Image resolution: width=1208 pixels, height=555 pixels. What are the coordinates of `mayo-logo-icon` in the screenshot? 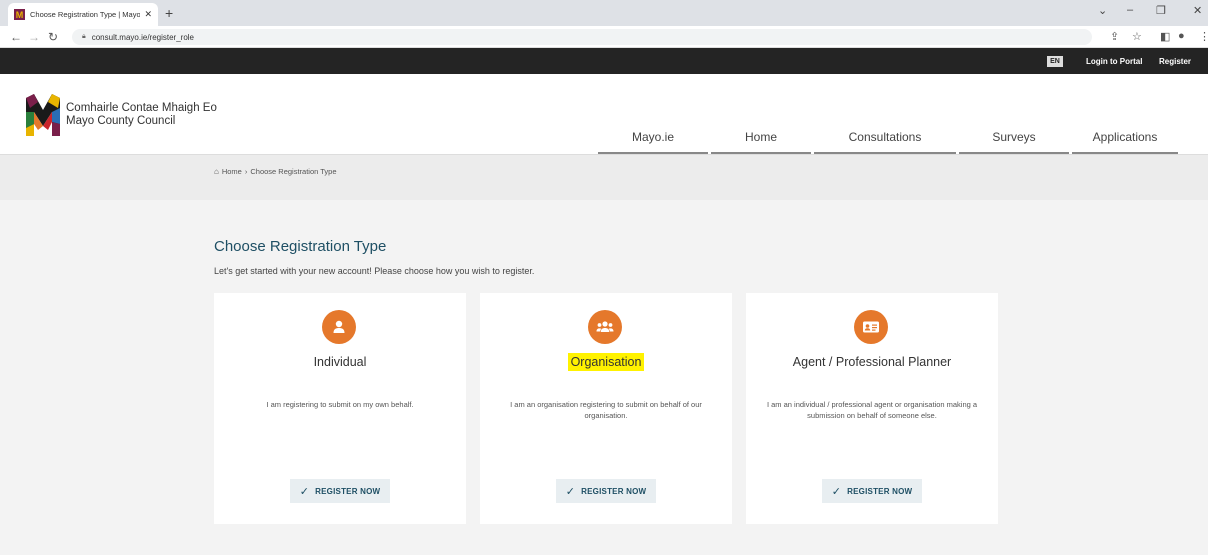 It's located at (43, 115).